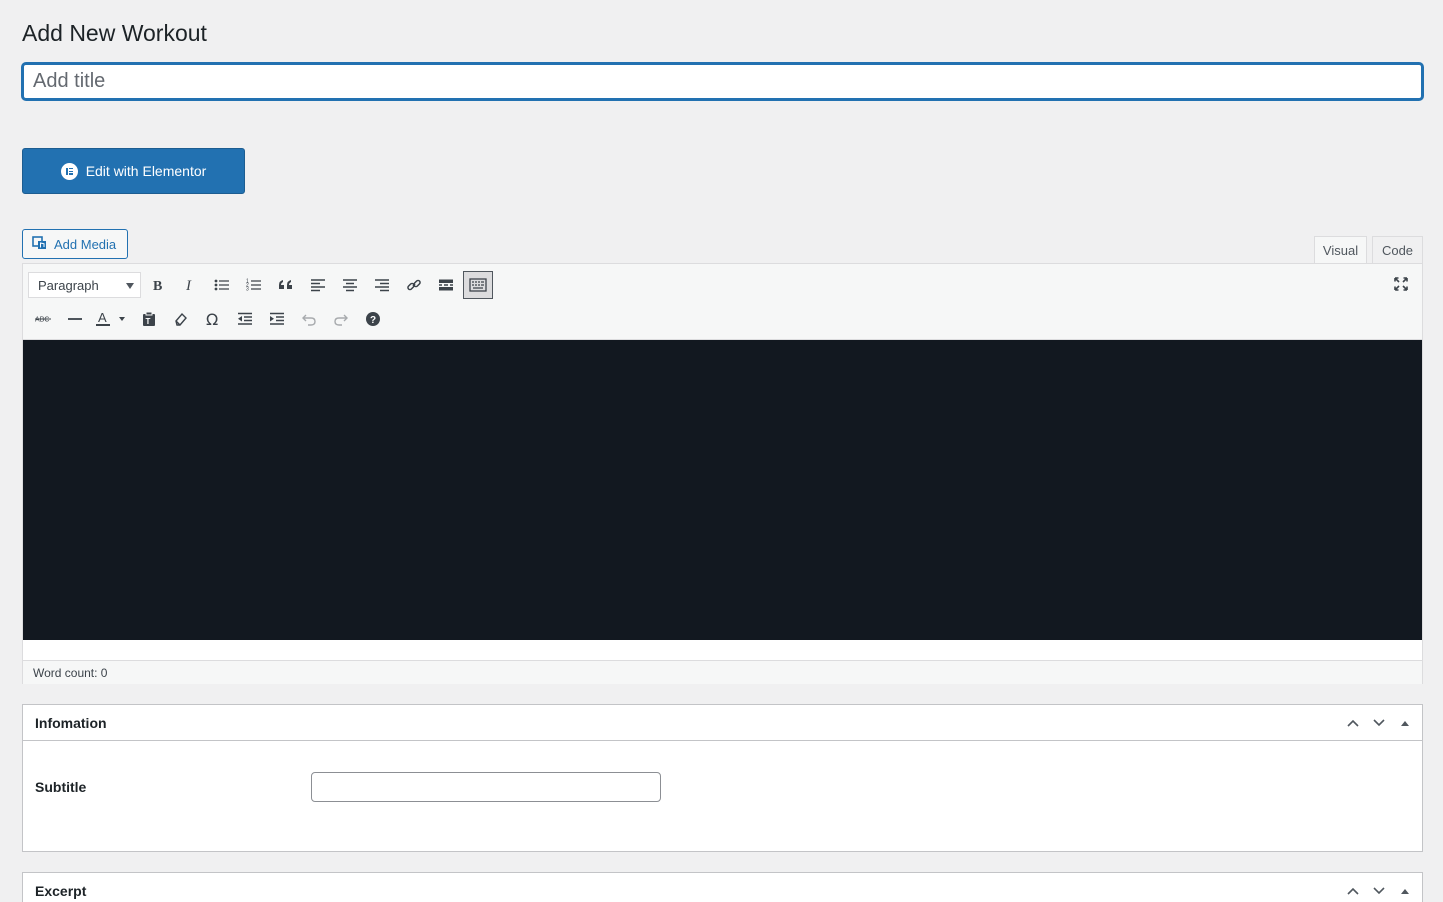 This screenshot has height=902, width=1443. Describe the element at coordinates (286, 285) in the screenshot. I see `blockquote-icon` at that location.